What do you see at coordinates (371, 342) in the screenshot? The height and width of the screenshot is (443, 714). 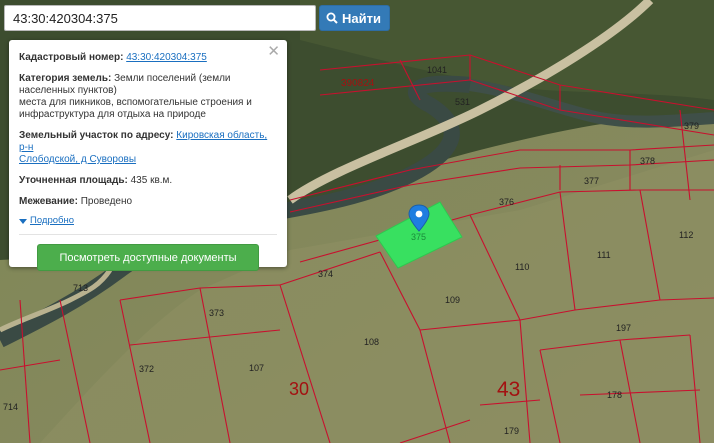 I see `parcel-label: 108` at bounding box center [371, 342].